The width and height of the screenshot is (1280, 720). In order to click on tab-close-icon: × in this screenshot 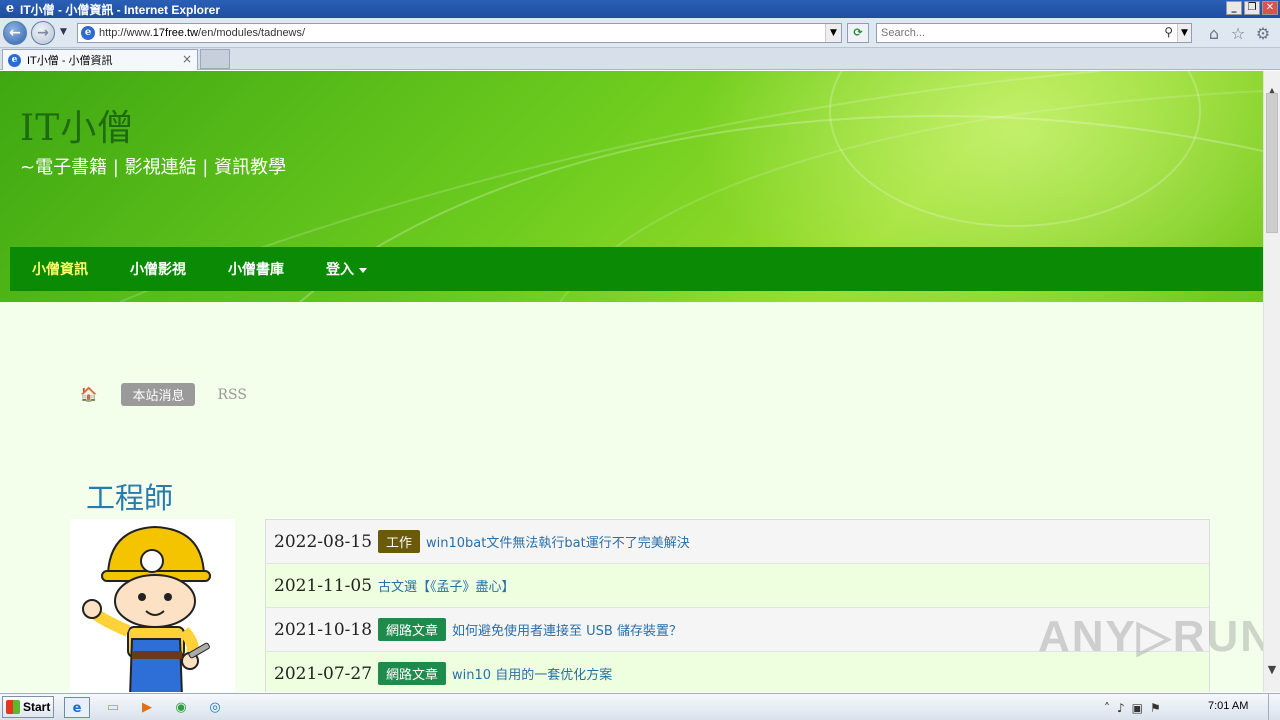, I will do `click(187, 59)`.